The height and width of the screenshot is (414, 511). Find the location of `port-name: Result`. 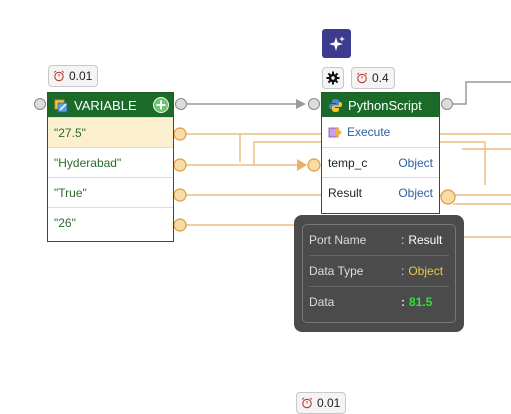

port-name: Result is located at coordinates (345, 192).